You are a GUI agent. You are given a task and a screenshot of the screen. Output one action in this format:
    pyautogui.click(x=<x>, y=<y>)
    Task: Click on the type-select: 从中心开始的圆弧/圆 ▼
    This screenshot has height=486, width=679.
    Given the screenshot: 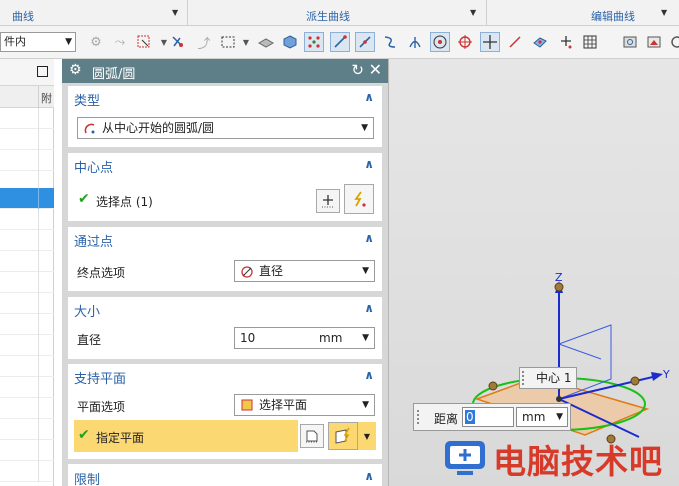 What is the action you would take?
    pyautogui.click(x=225, y=128)
    